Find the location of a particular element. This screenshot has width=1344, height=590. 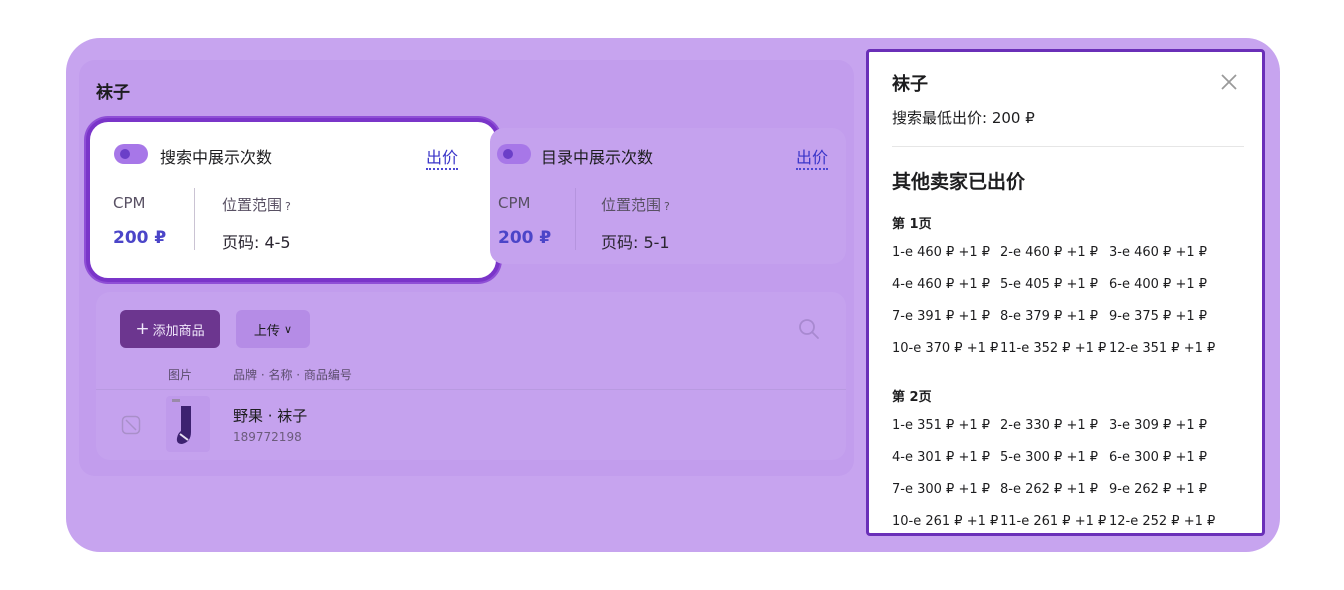

other-bids-heading: 其他卖家已出价 is located at coordinates (959, 182).